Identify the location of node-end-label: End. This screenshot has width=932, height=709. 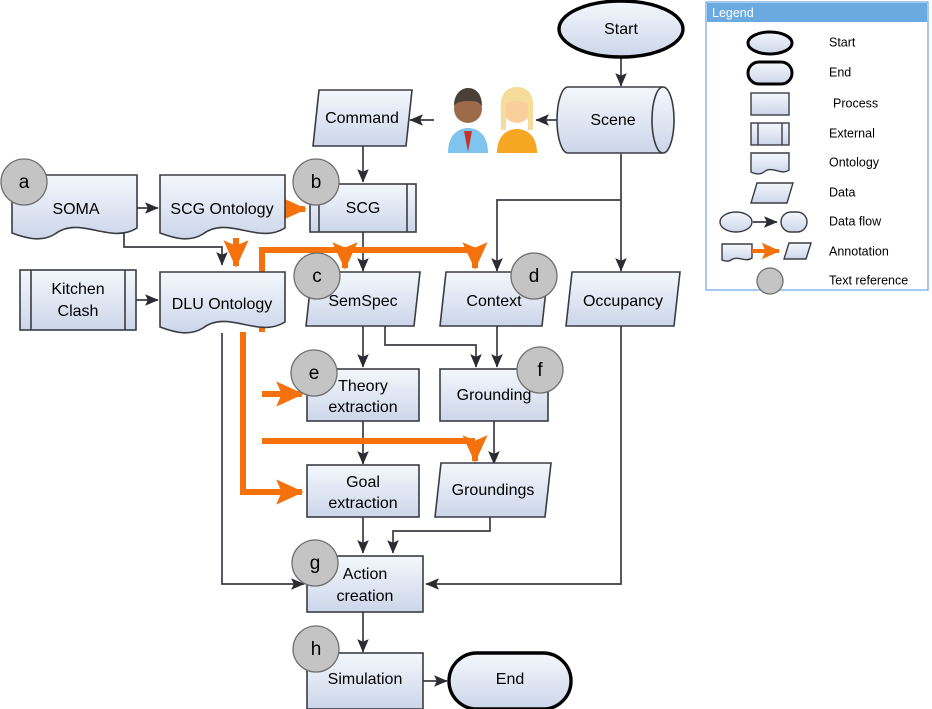
(510, 679).